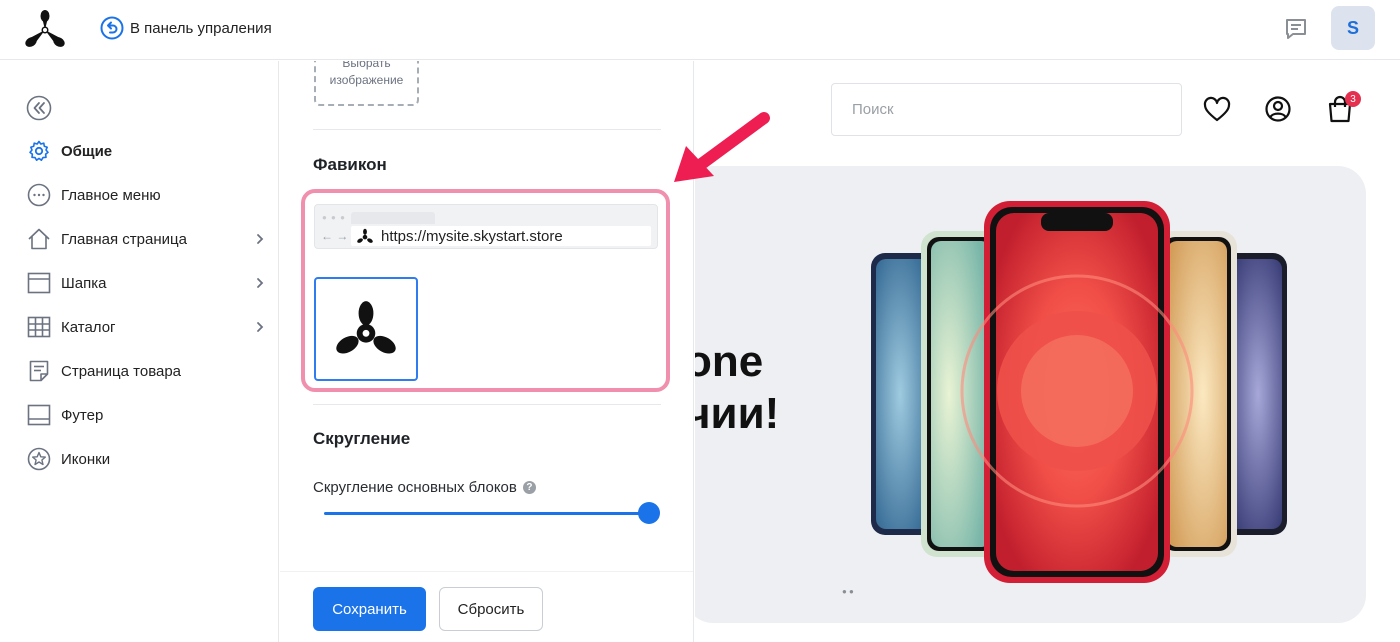 The height and width of the screenshot is (642, 1400). What do you see at coordinates (722, 147) in the screenshot?
I see `annotation-arrow-icon` at bounding box center [722, 147].